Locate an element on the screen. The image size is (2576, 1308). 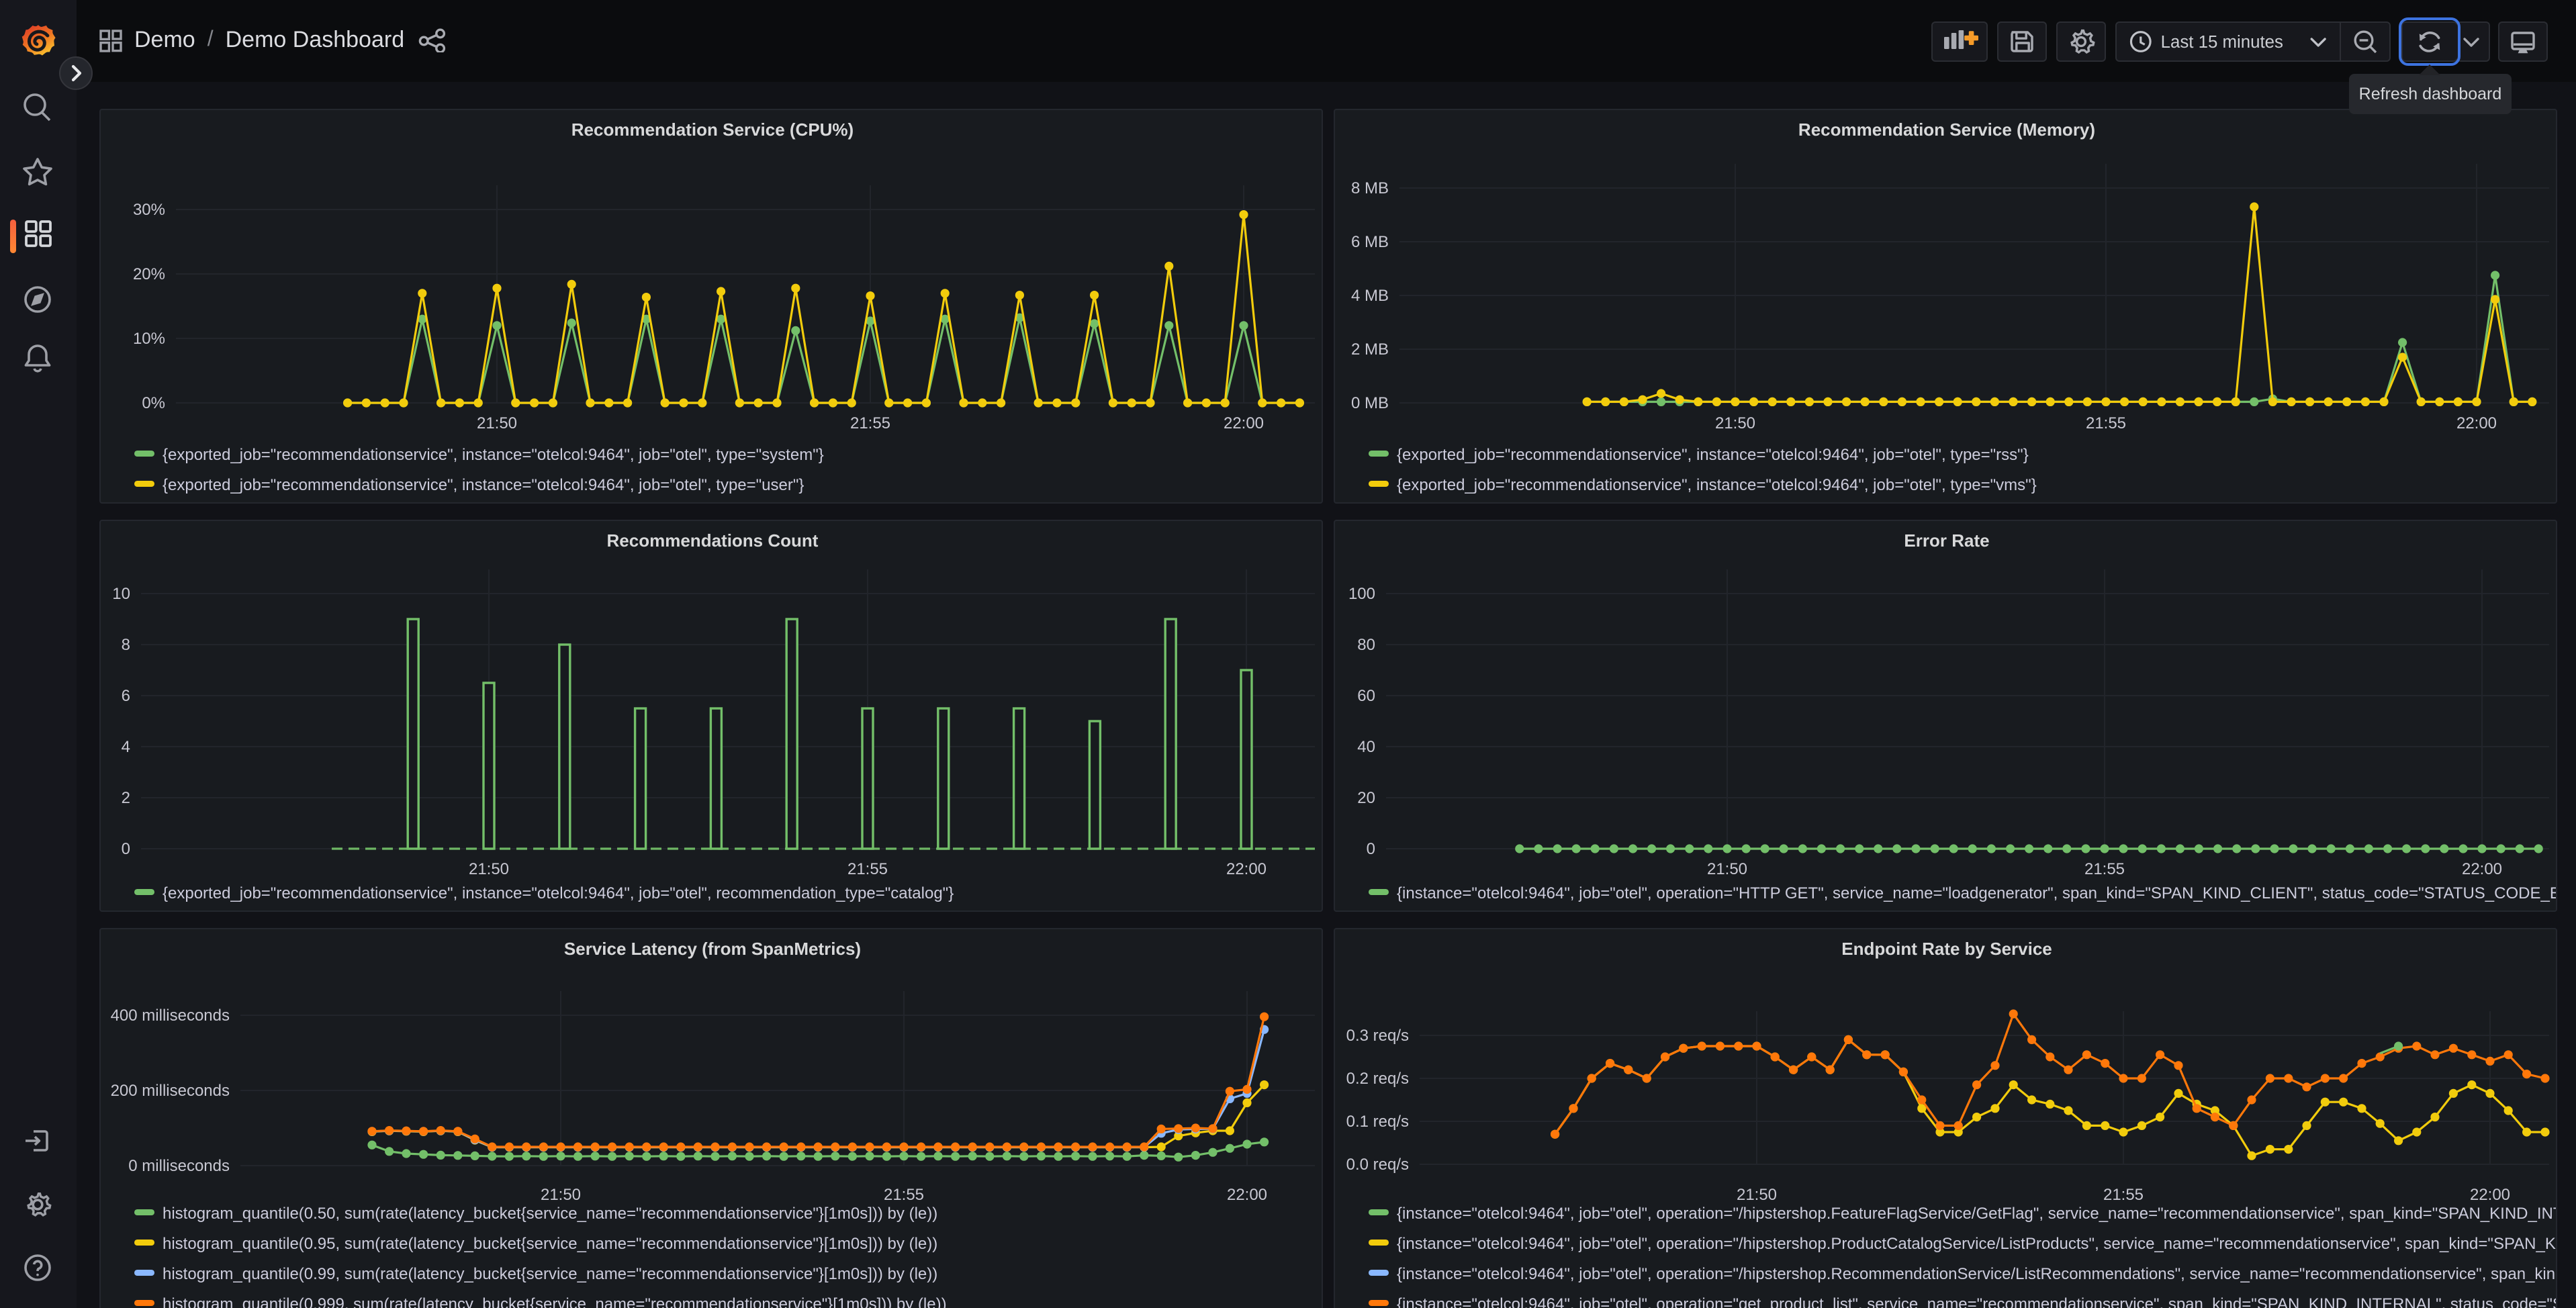
svg-text: 0.1 req/s is located at coordinates (1377, 1122).